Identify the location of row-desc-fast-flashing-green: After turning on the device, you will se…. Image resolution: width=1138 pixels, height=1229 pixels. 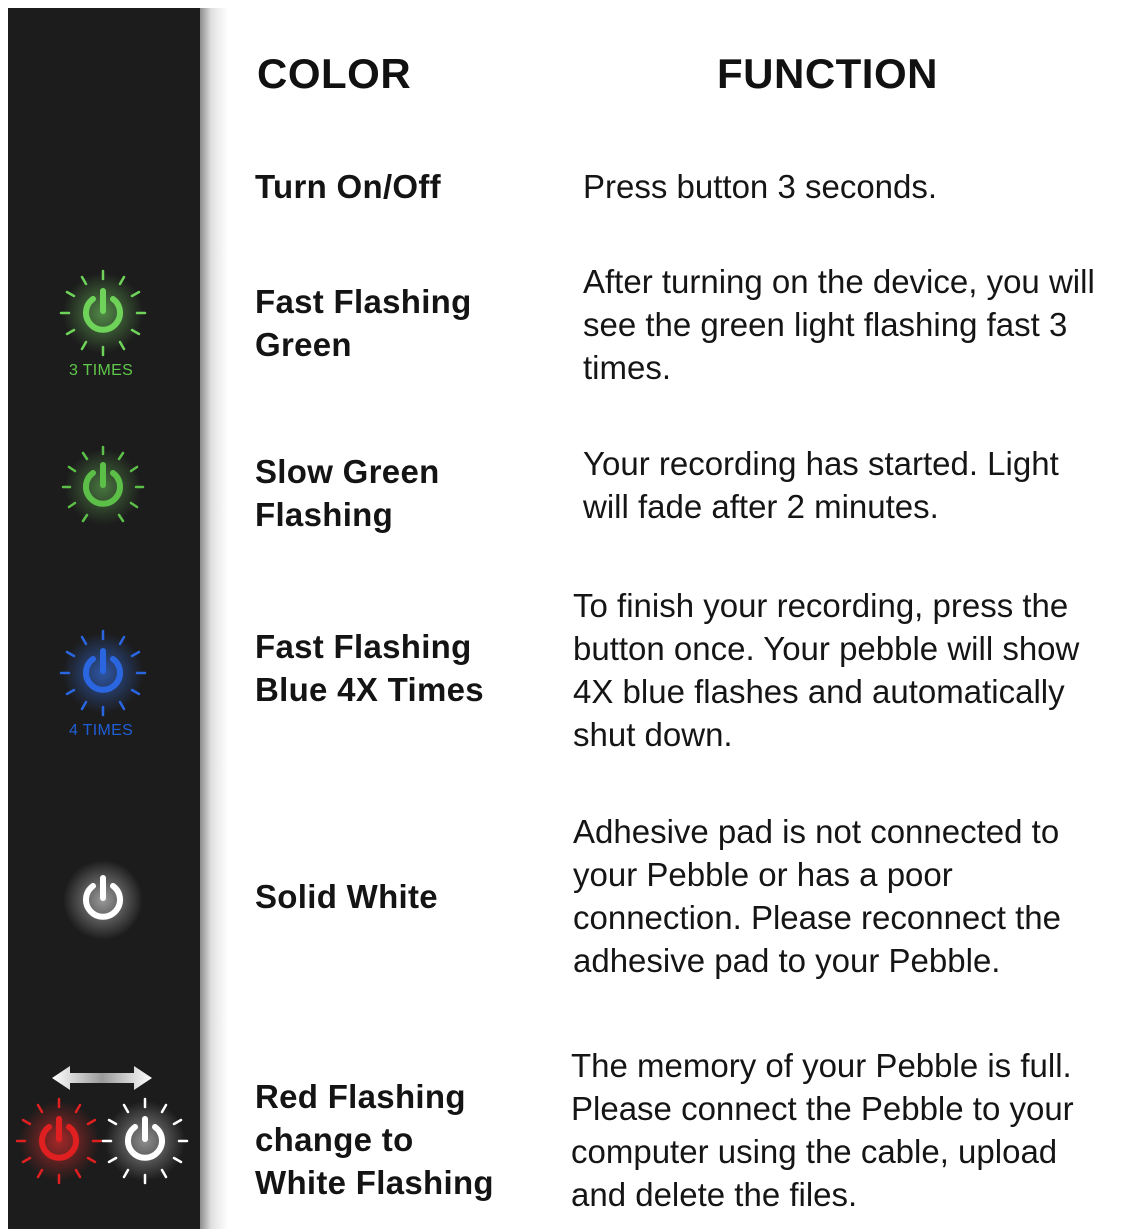
(839, 324).